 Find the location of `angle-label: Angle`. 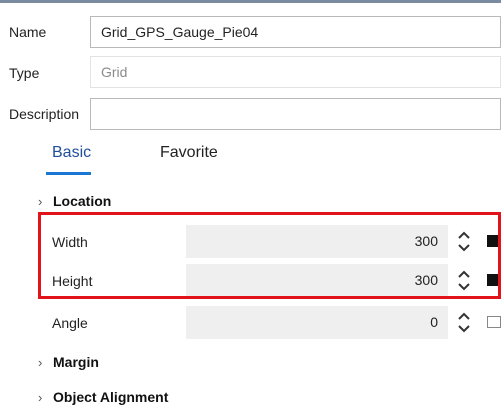

angle-label: Angle is located at coordinates (70, 323).